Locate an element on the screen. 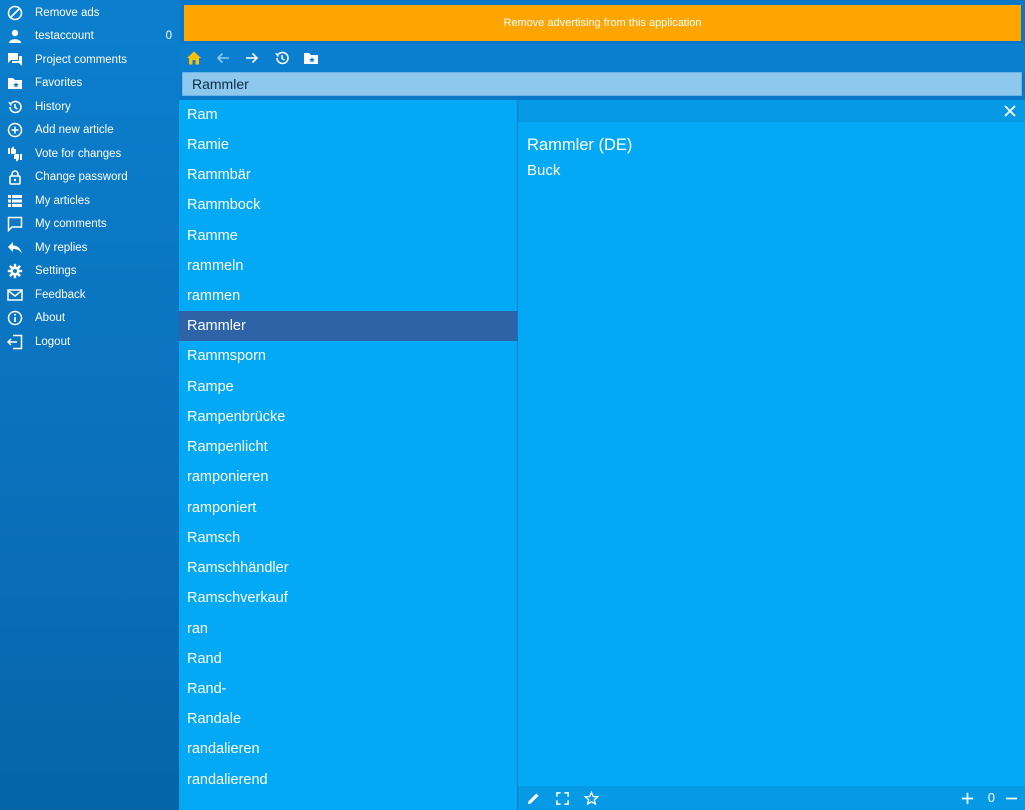 This screenshot has height=810, width=1025. zoom-level: 0 is located at coordinates (991, 797).